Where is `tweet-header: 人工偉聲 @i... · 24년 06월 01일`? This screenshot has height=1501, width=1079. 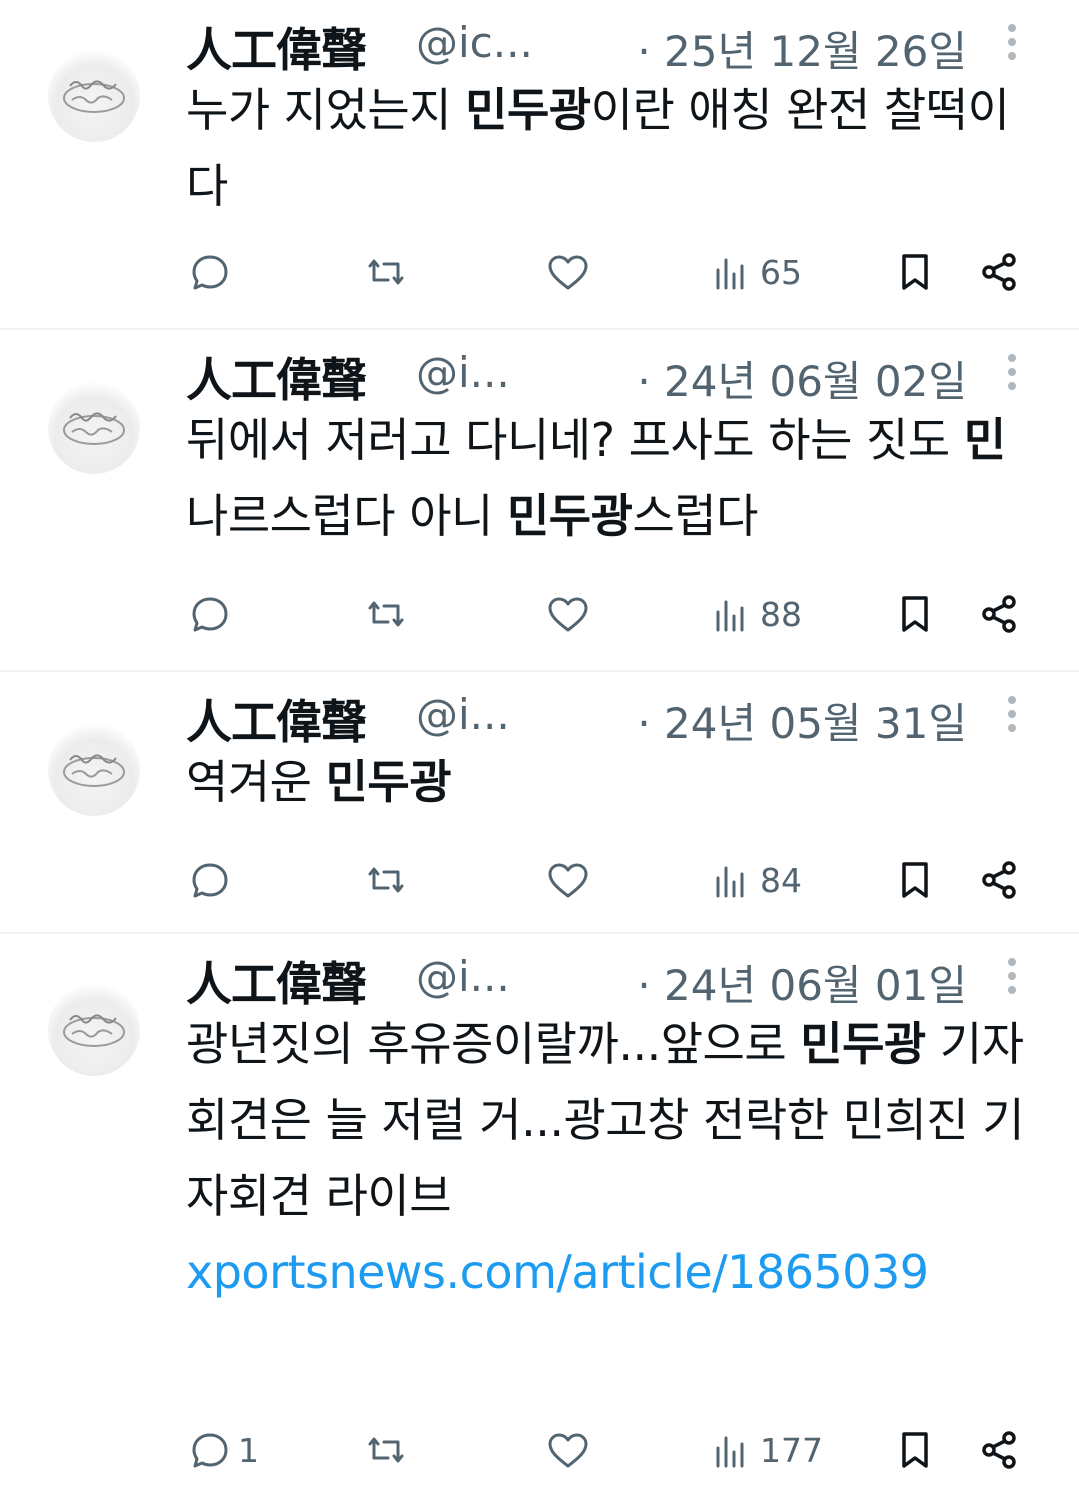 tweet-header: 人工偉聲 @i... · 24년 06월 01일 is located at coordinates (612, 979).